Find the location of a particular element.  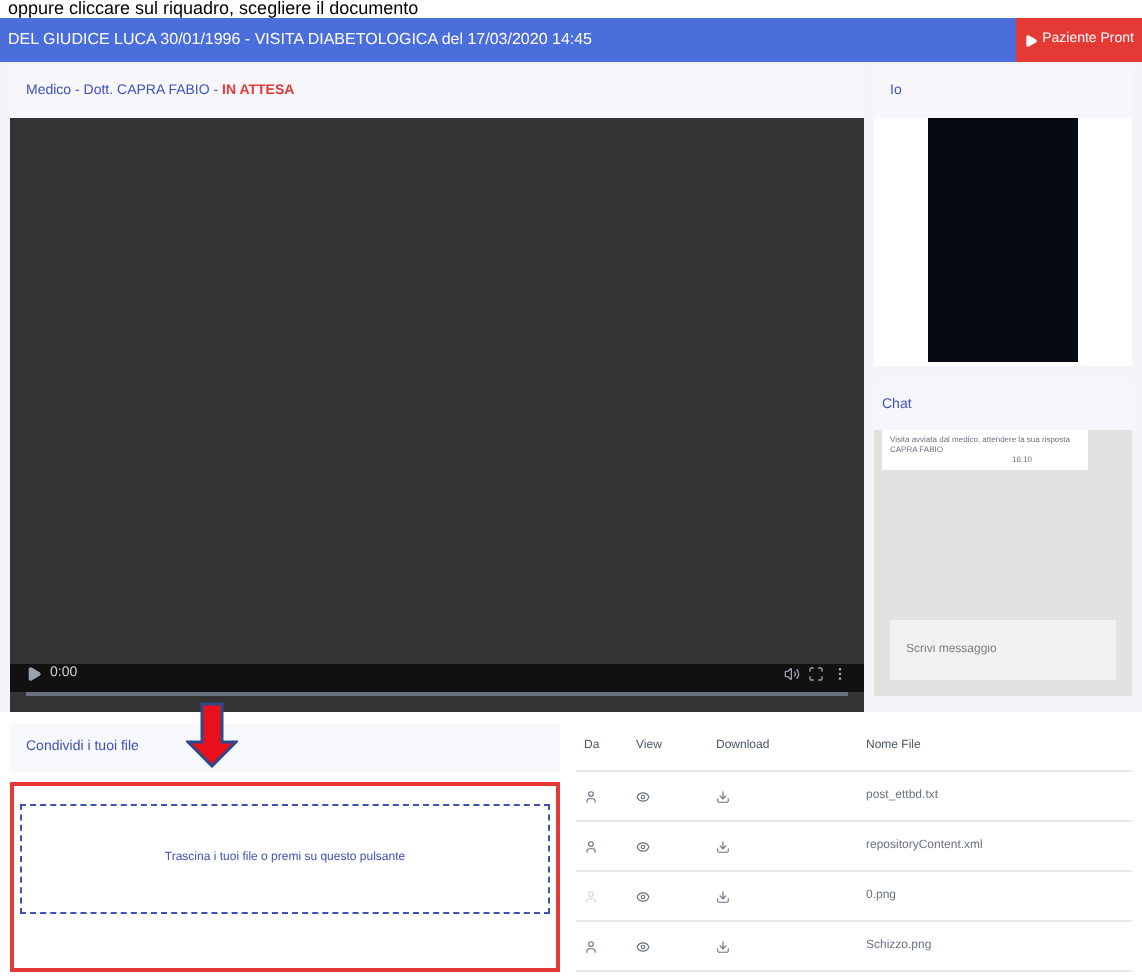

caption-text: oppure cliccare sul riquadro, scegliere il documento is located at coordinates (213, 9).